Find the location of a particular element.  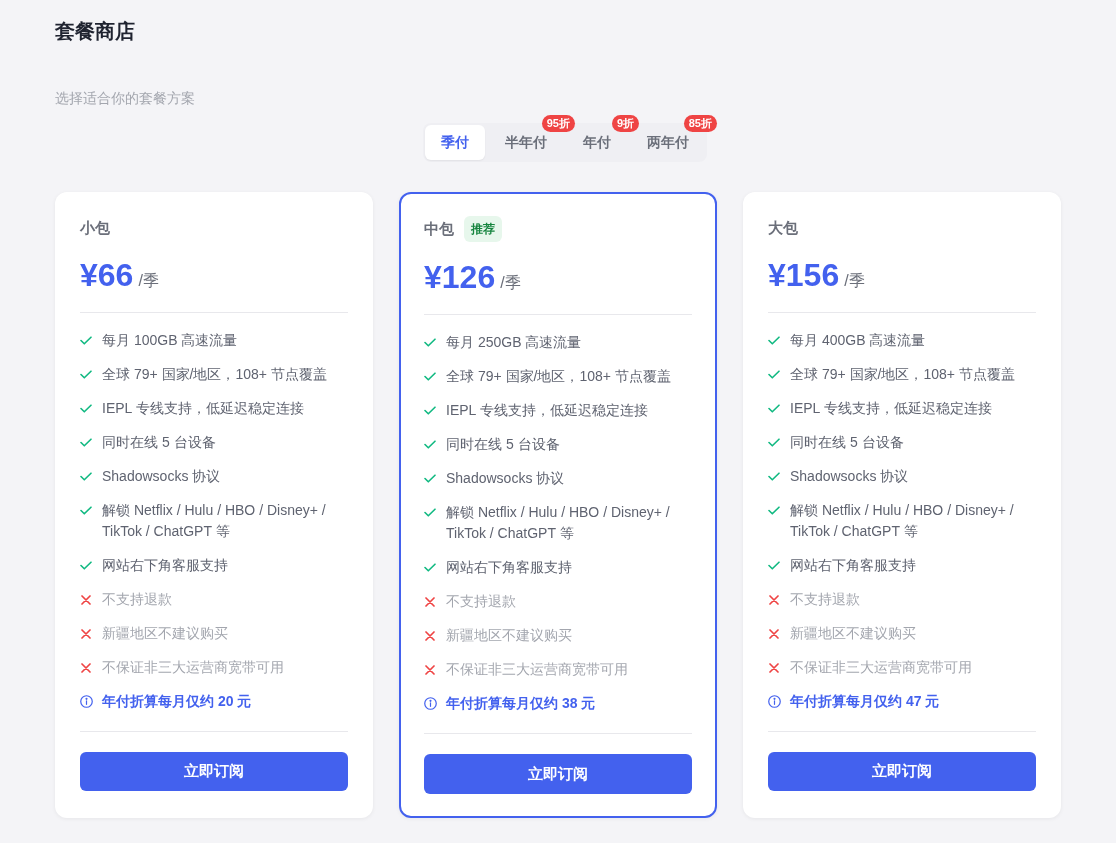

feature-text: 每月 100GB 高速流量 is located at coordinates (170, 341).